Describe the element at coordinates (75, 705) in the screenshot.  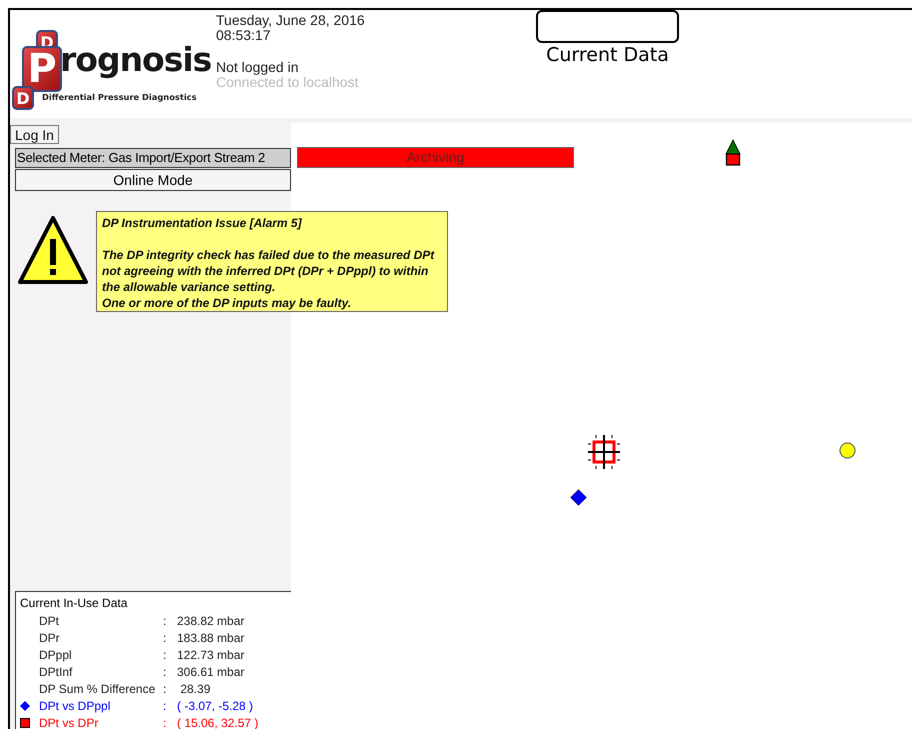
I see `data-label: DPt vs DPppl` at that location.